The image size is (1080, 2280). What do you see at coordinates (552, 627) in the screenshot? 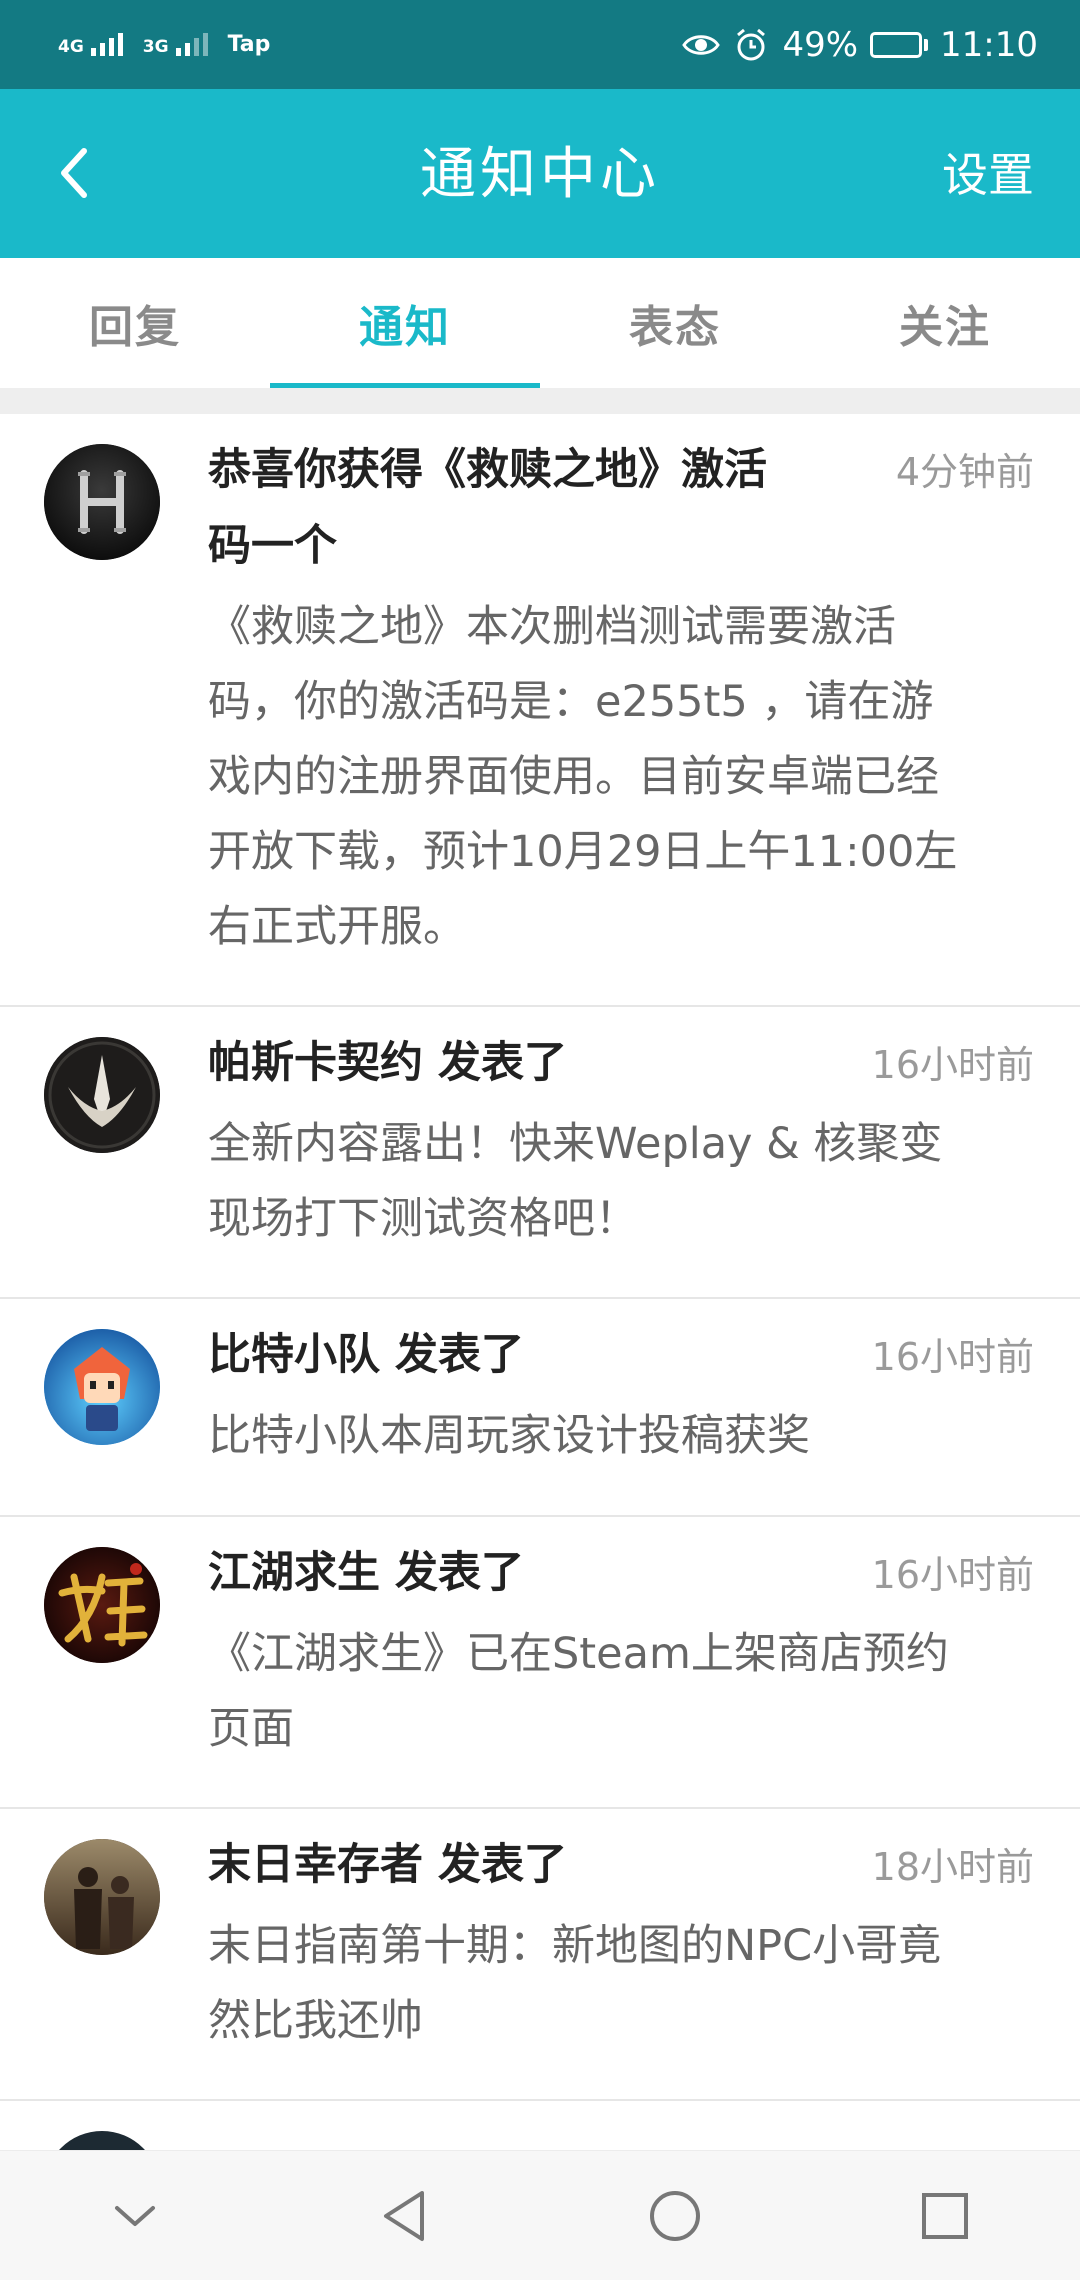
I see `body-line: 《救赎之地》本次删档测试需要激活` at bounding box center [552, 627].